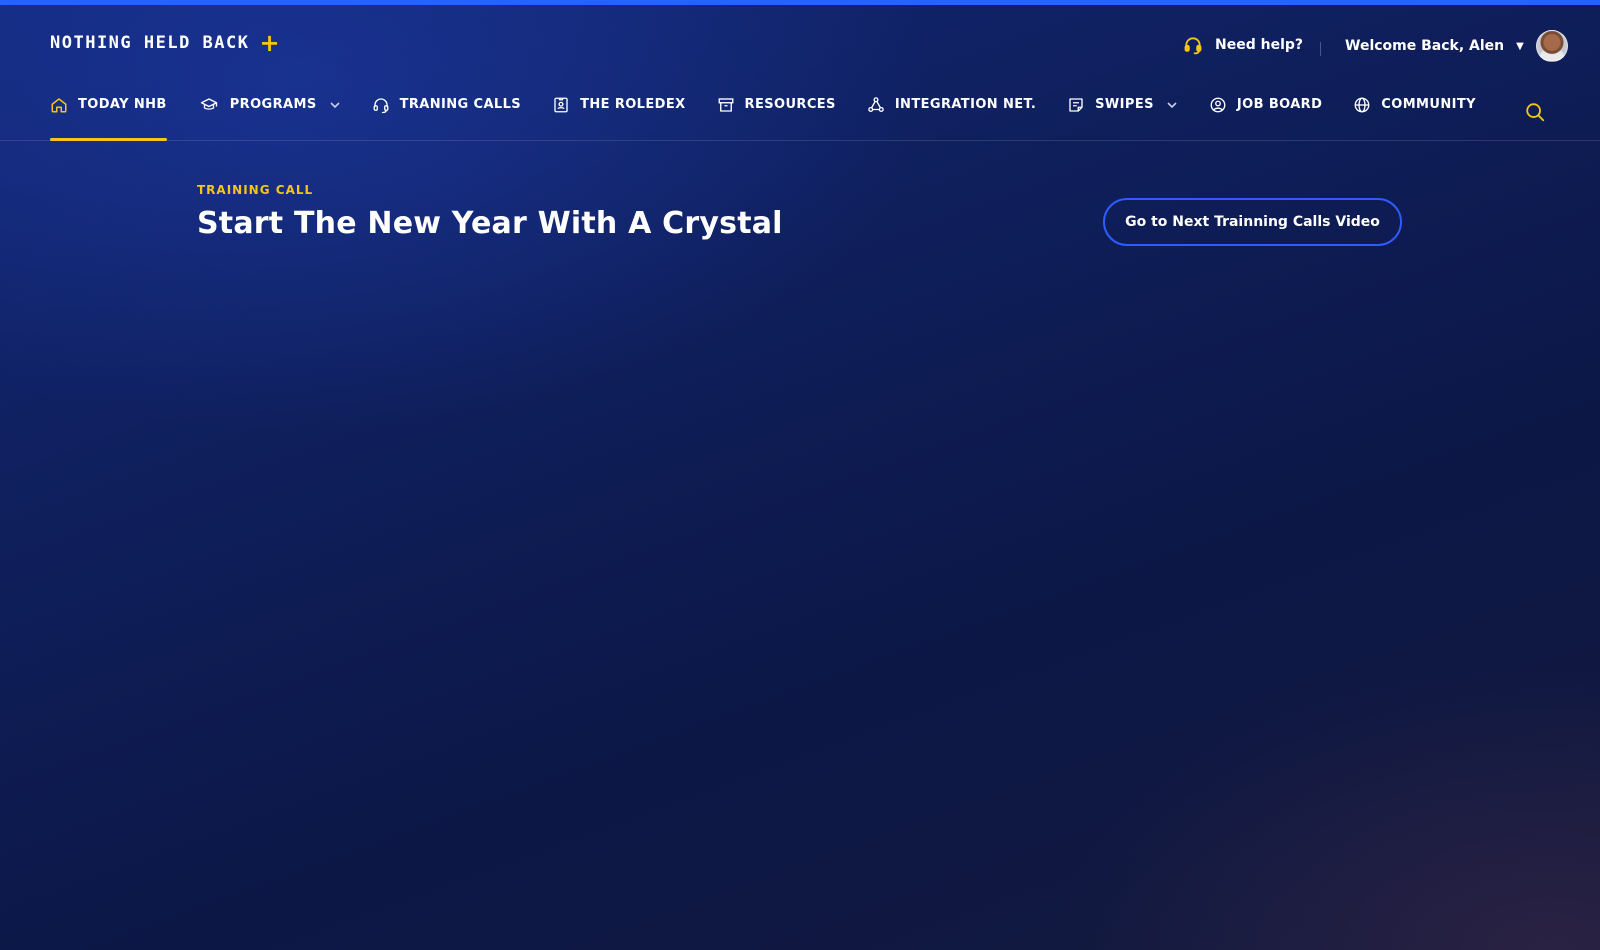  What do you see at coordinates (1520, 46) in the screenshot?
I see `caret-down-icon: ▼` at bounding box center [1520, 46].